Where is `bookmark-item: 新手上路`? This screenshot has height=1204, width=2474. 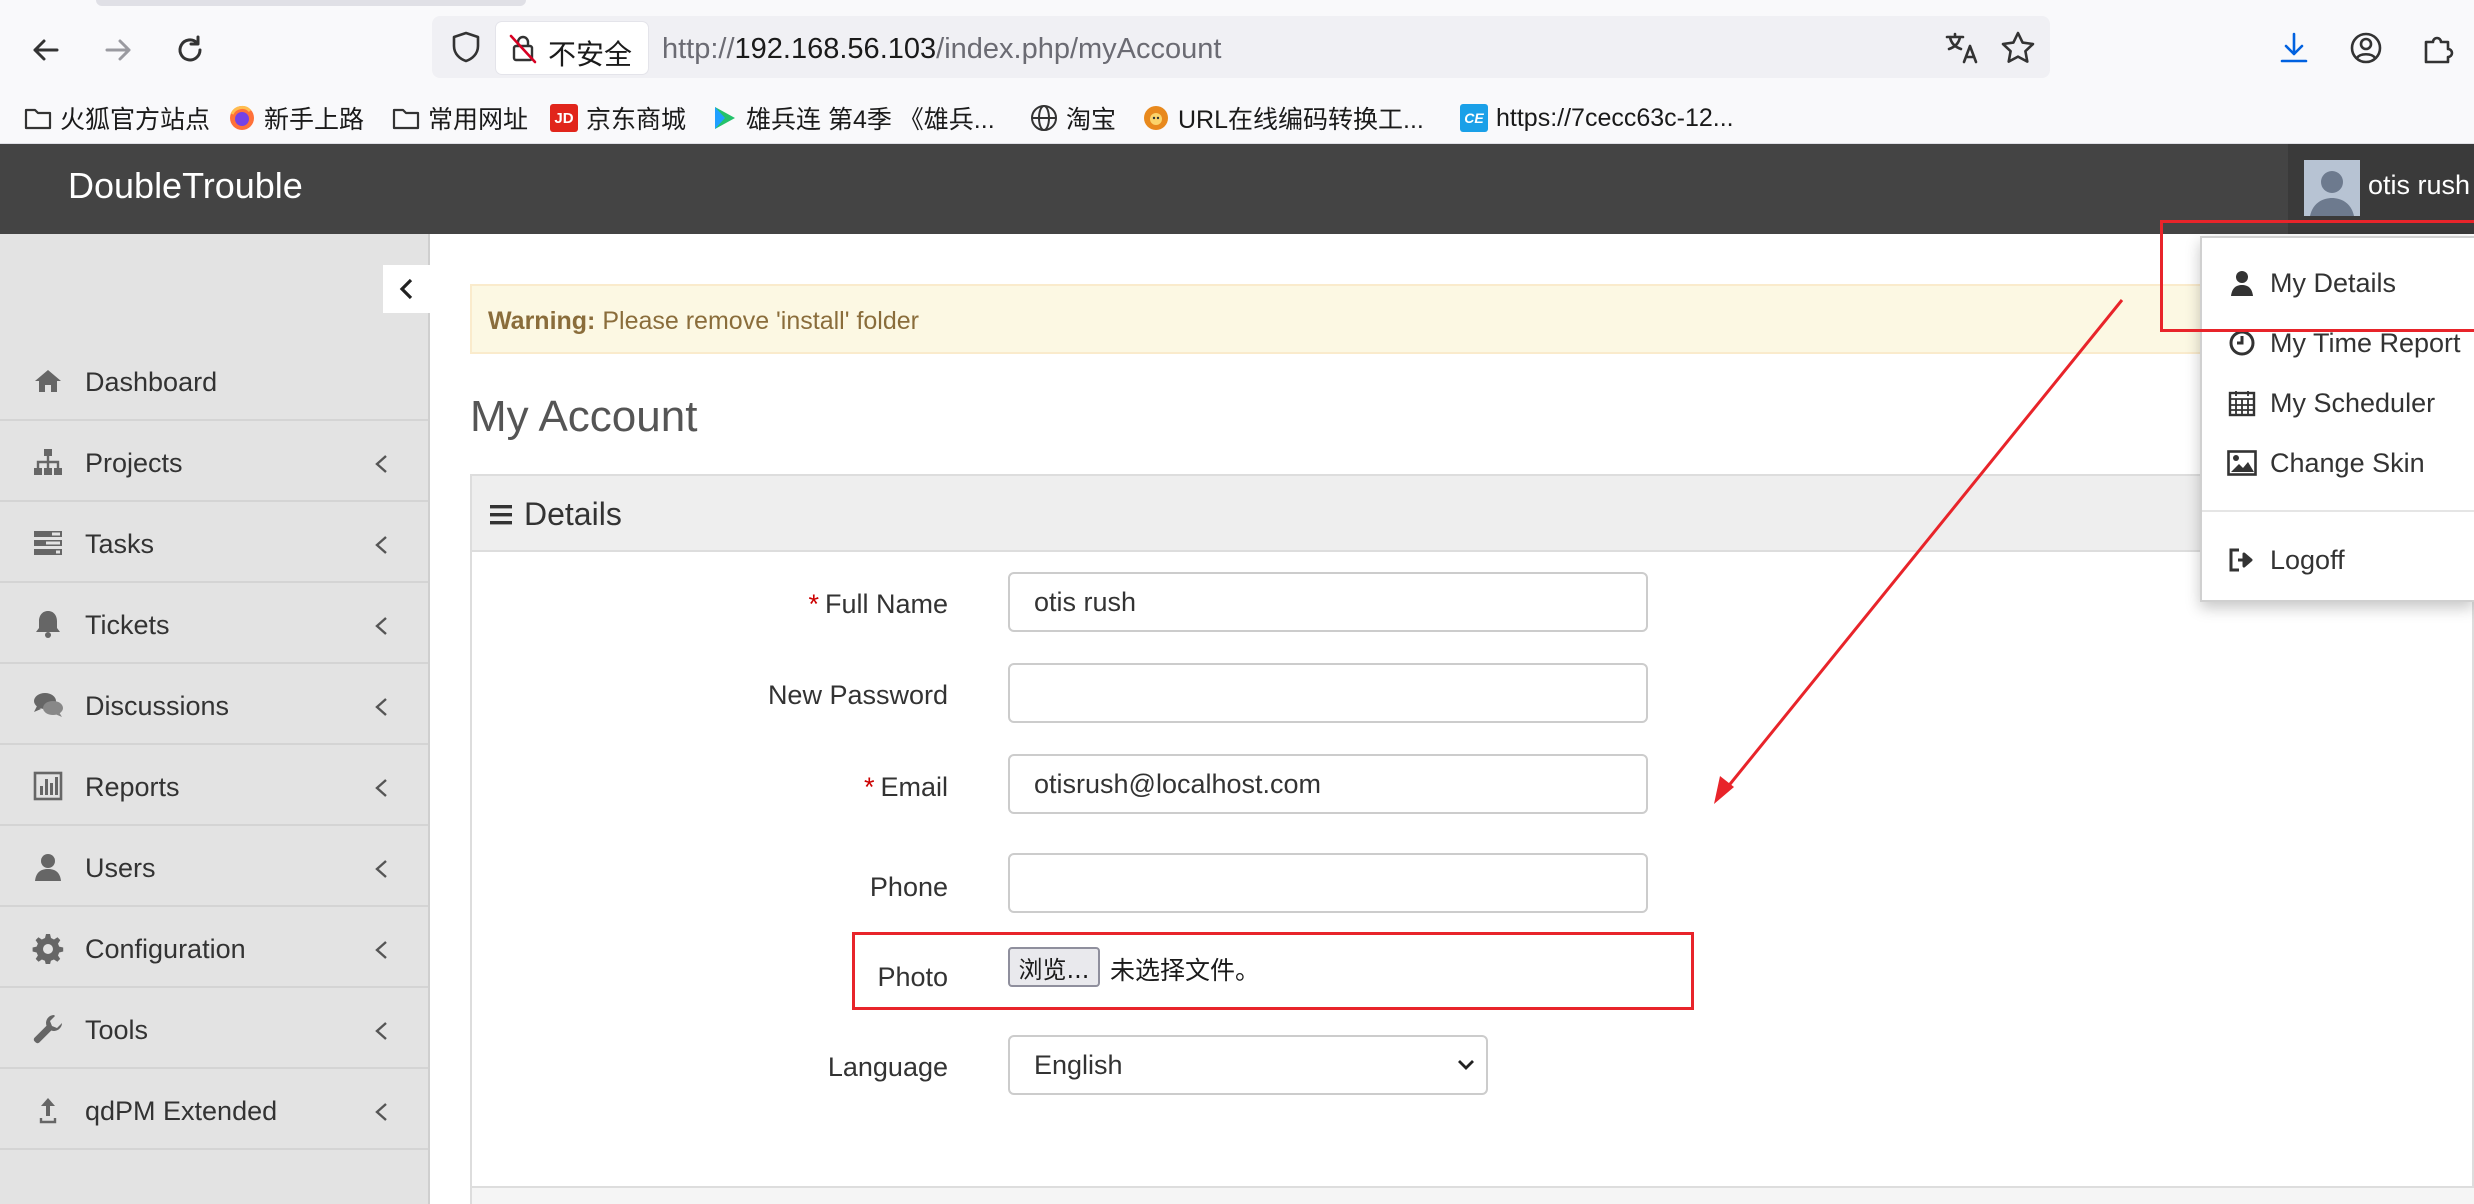
bookmark-item: 新手上路 is located at coordinates (296, 118).